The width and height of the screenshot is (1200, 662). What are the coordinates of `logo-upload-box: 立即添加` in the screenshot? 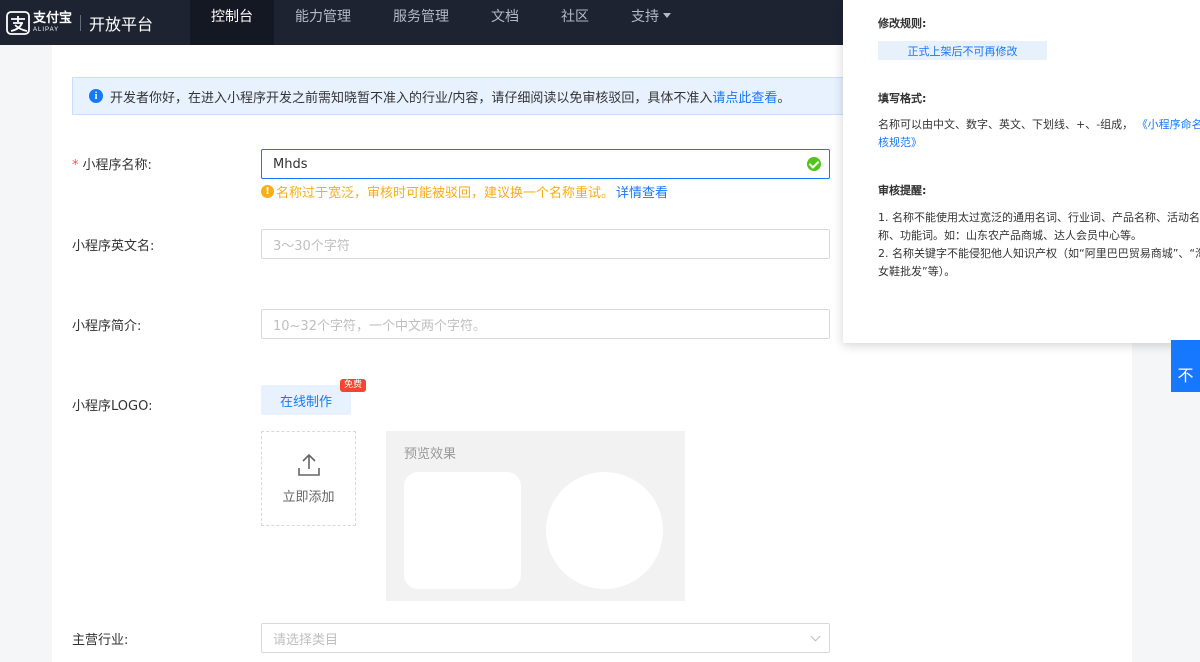 It's located at (308, 478).